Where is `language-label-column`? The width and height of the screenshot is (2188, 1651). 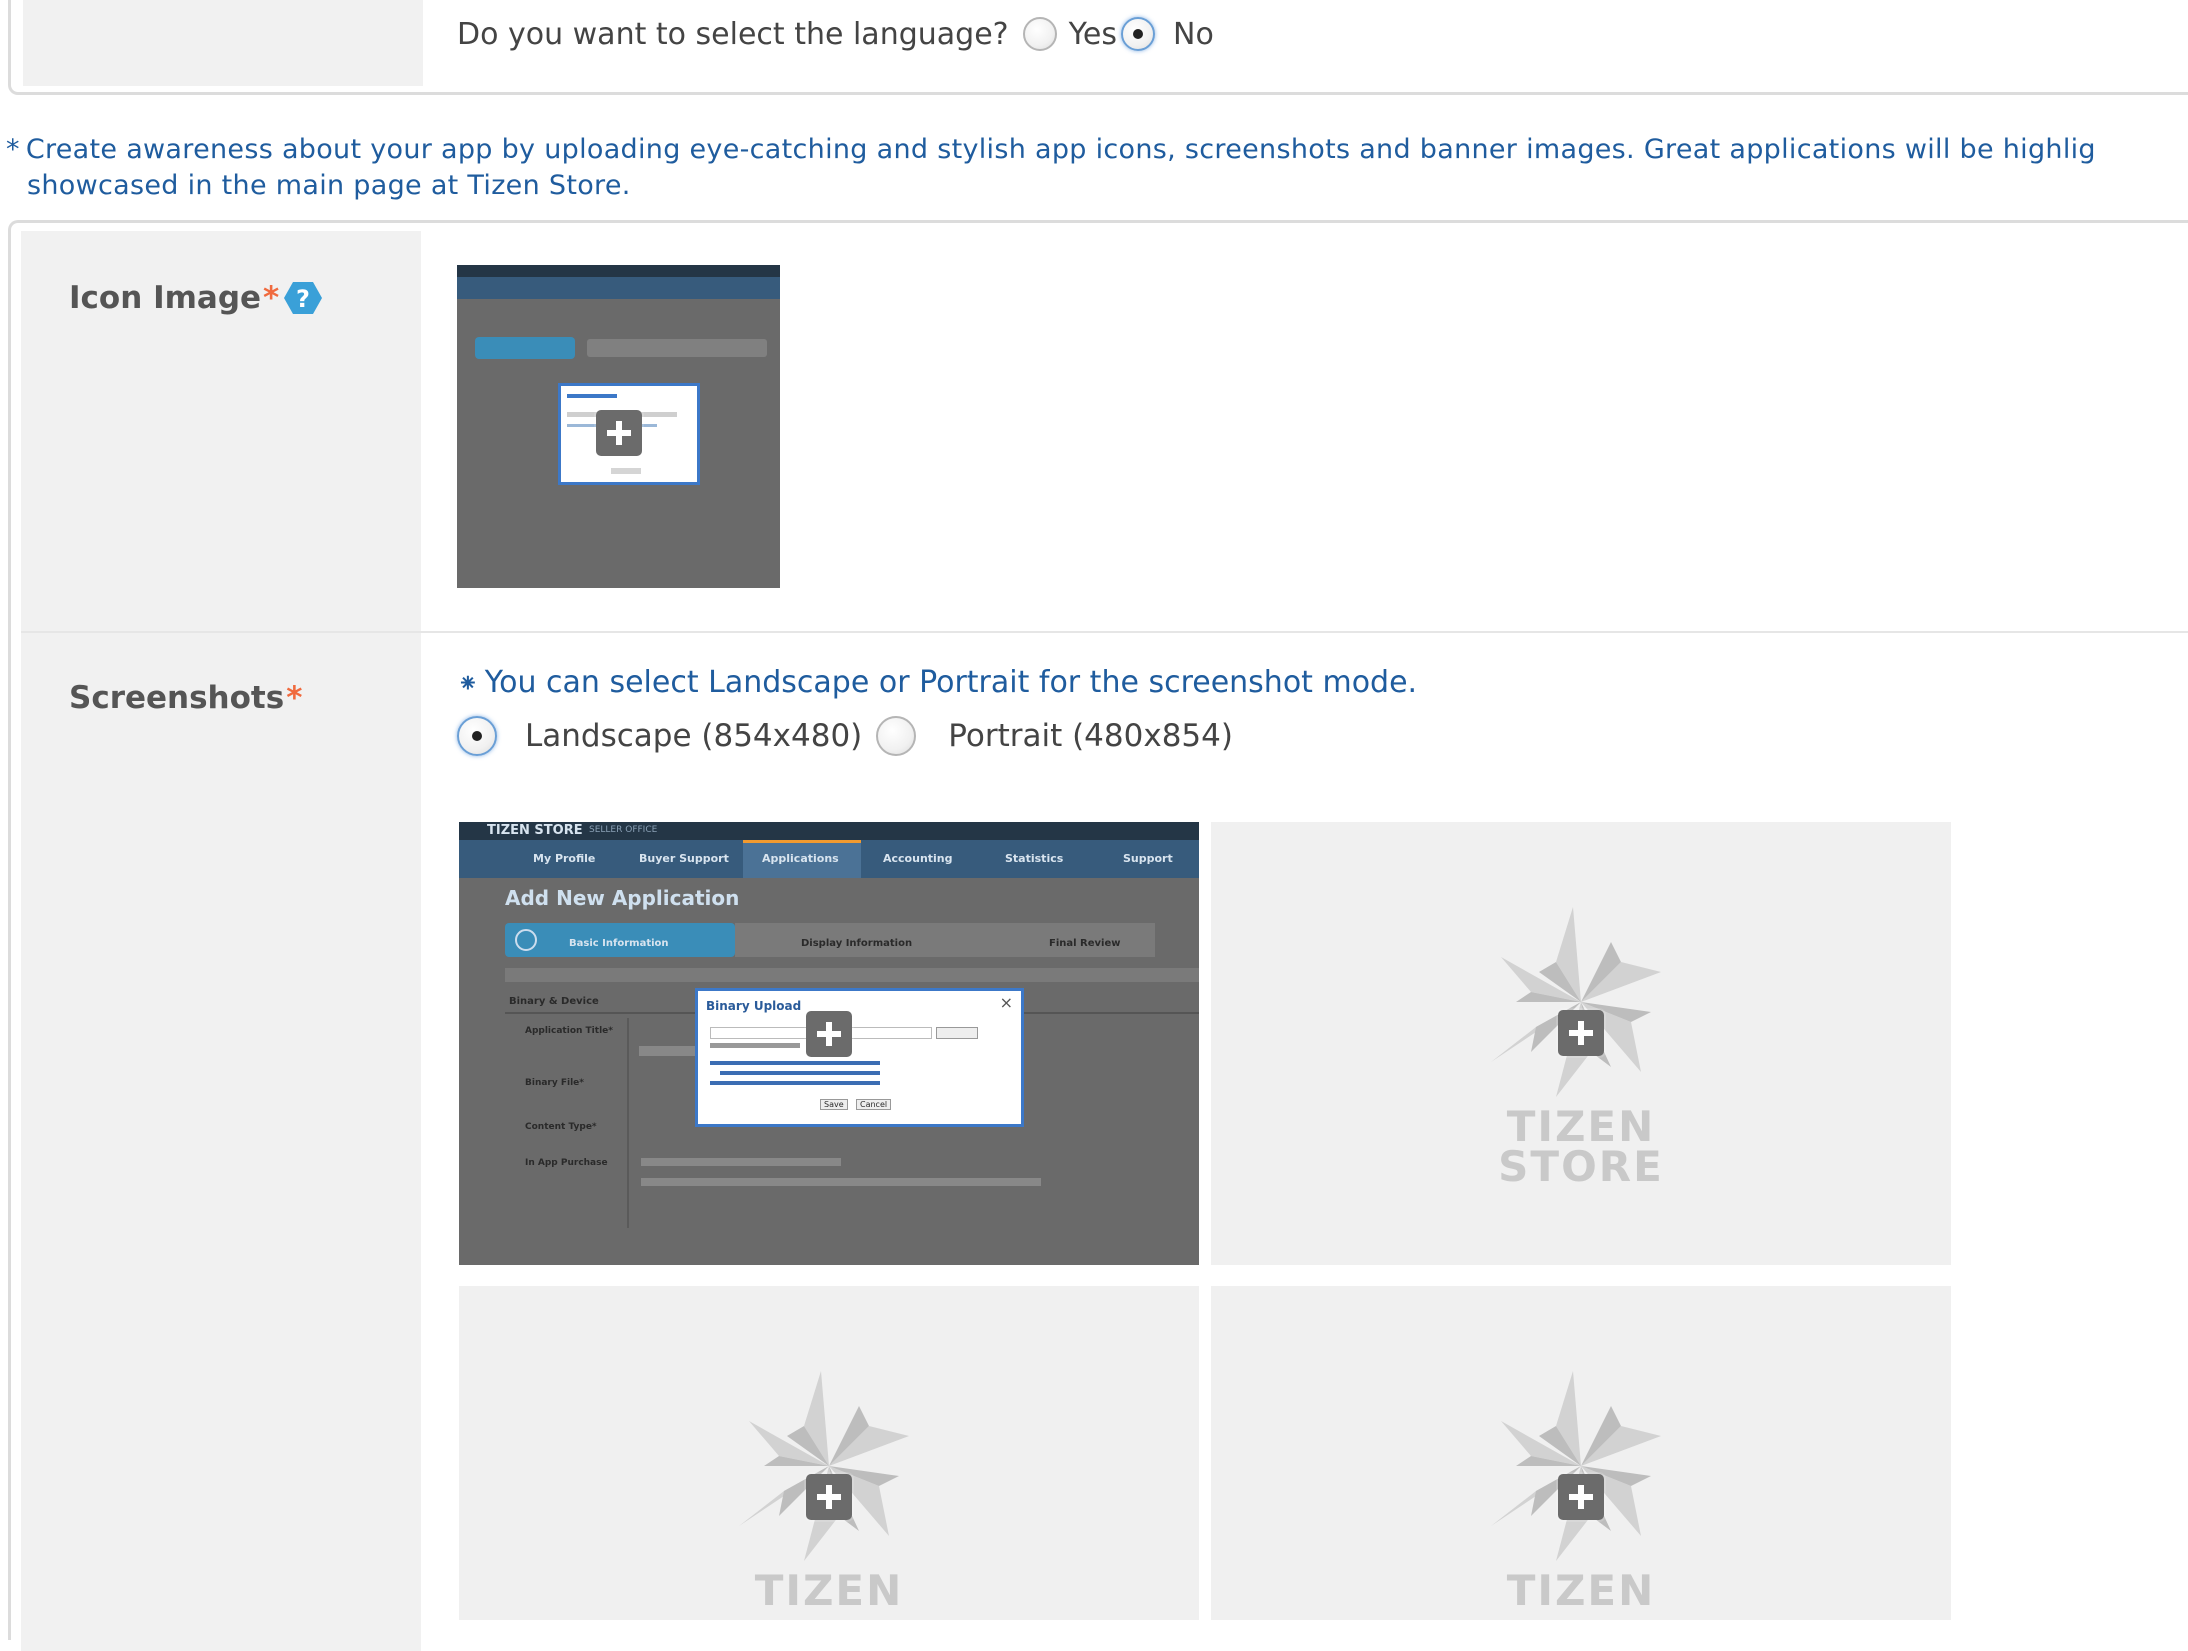 language-label-column is located at coordinates (223, 43).